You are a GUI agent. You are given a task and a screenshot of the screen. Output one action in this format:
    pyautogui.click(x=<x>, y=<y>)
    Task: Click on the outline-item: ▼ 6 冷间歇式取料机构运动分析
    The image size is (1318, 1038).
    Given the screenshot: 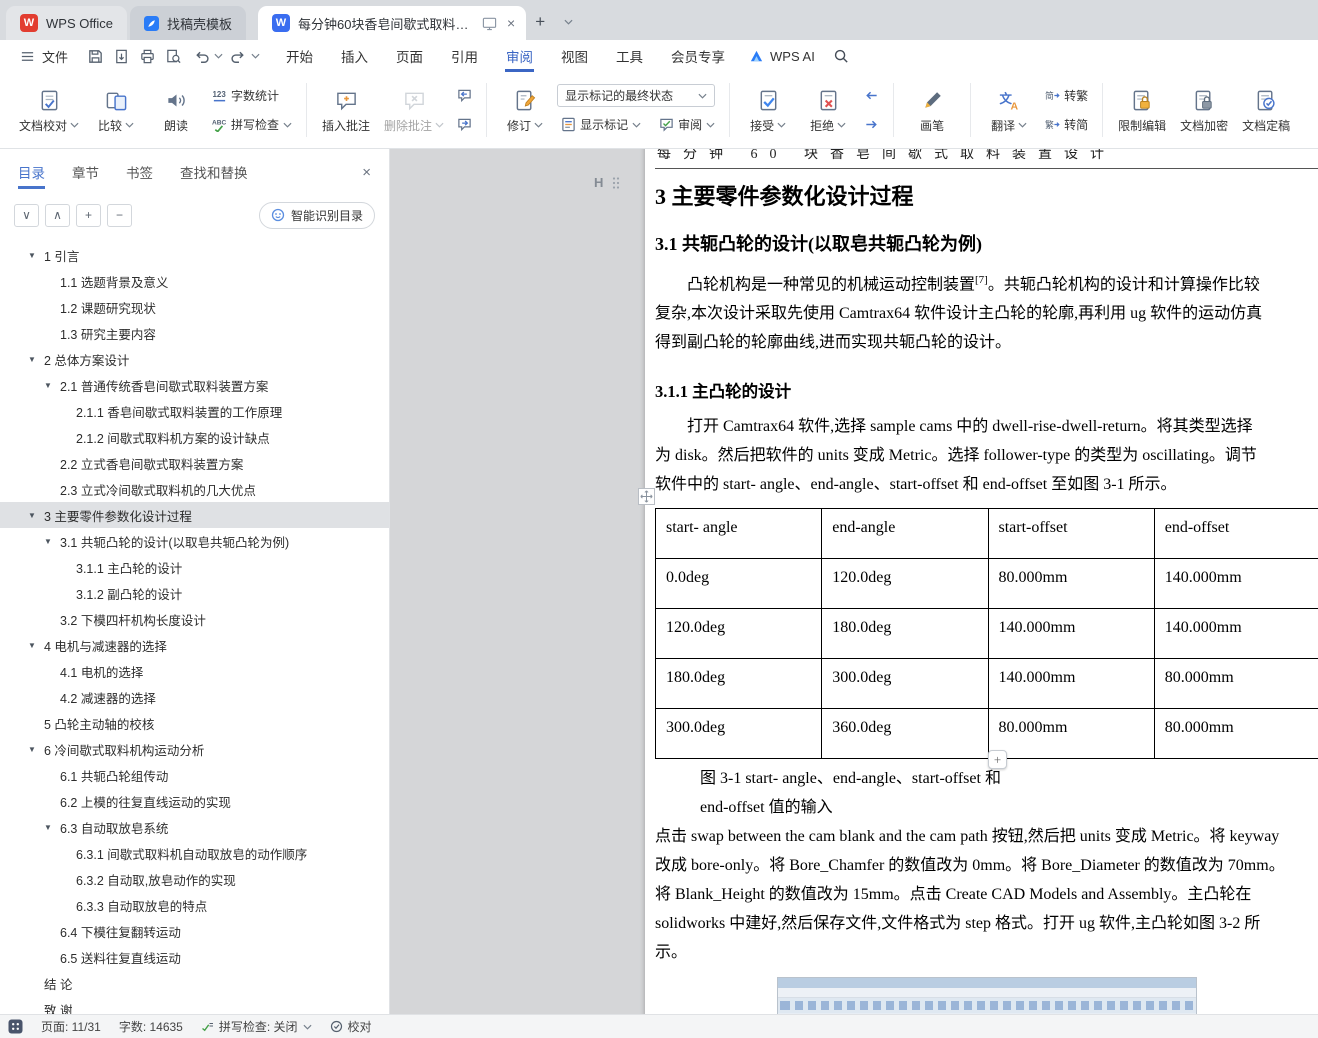 What is the action you would take?
    pyautogui.click(x=194, y=749)
    